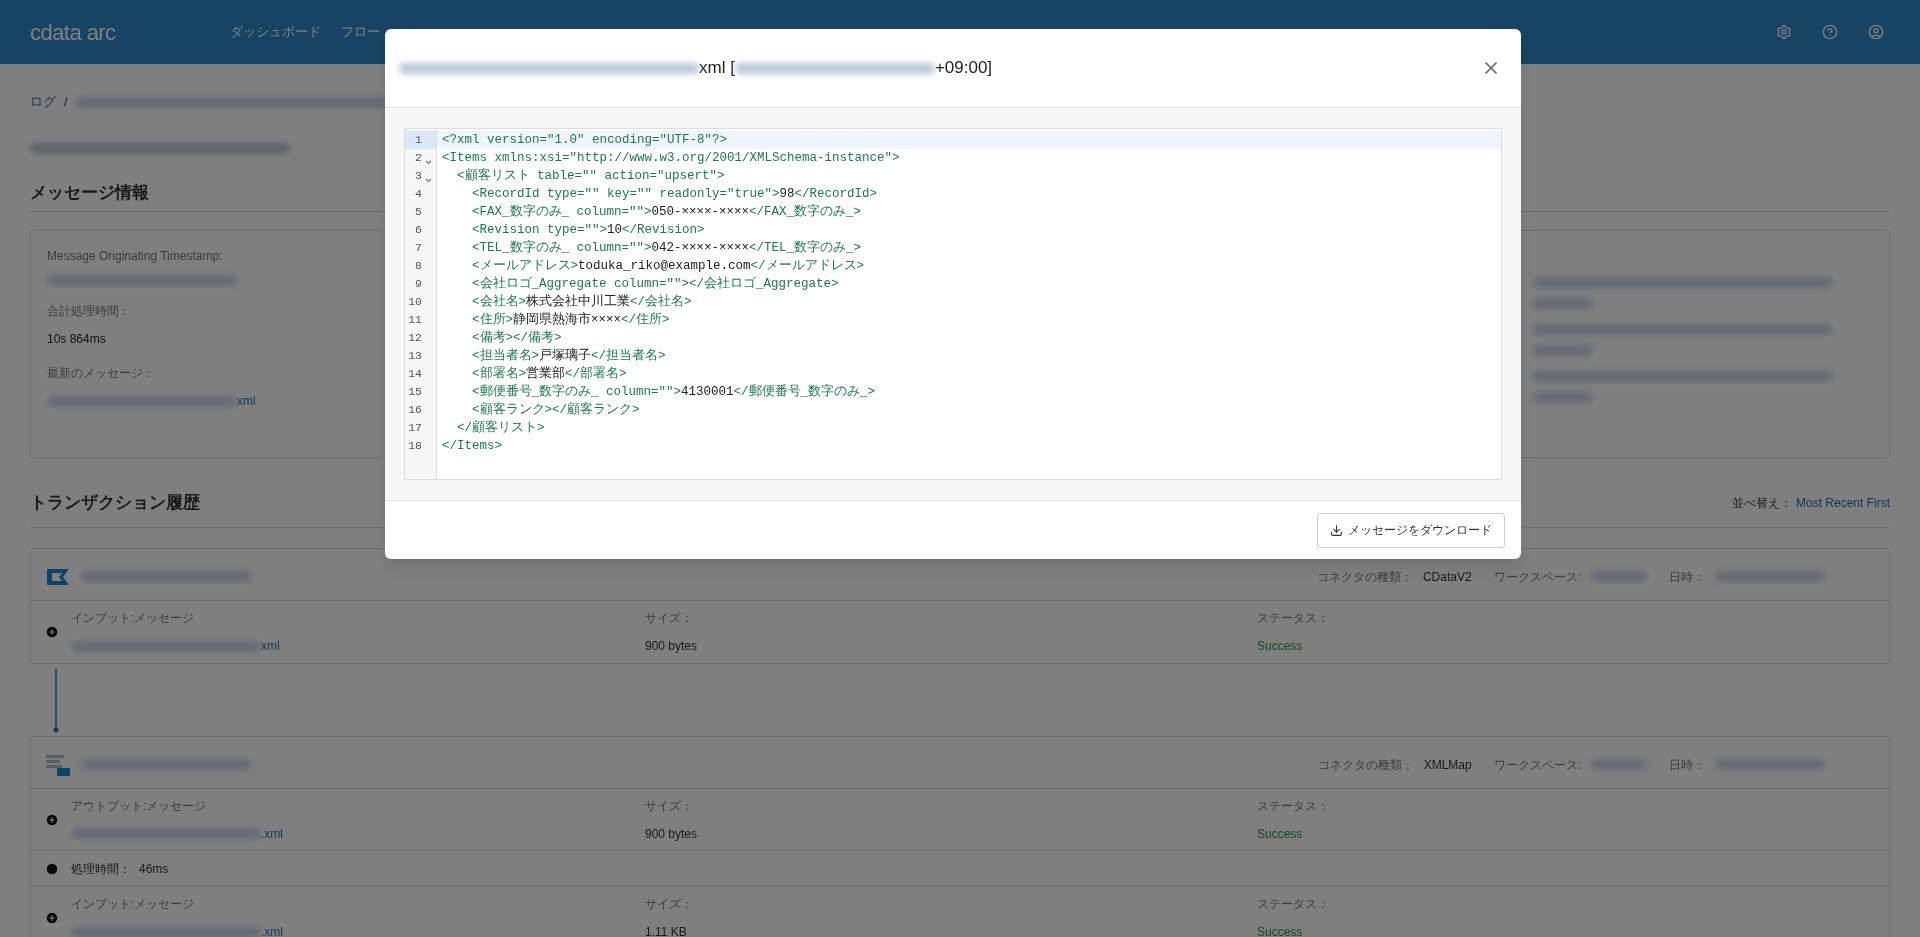  What do you see at coordinates (89, 311) in the screenshot?
I see `field-label: 合計処理時間：` at bounding box center [89, 311].